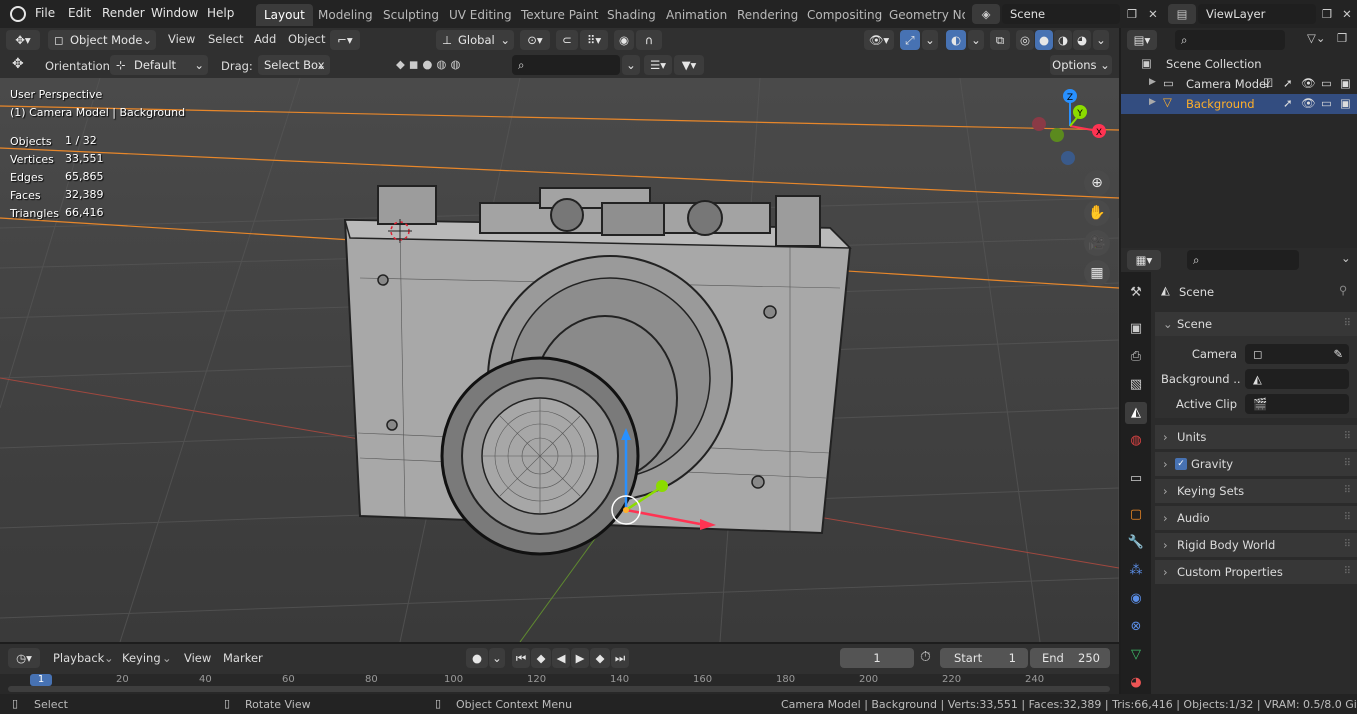 The height and width of the screenshot is (714, 1357). Describe the element at coordinates (1136, 385) in the screenshot. I see `view-layer-tab-icon: ▧` at that location.